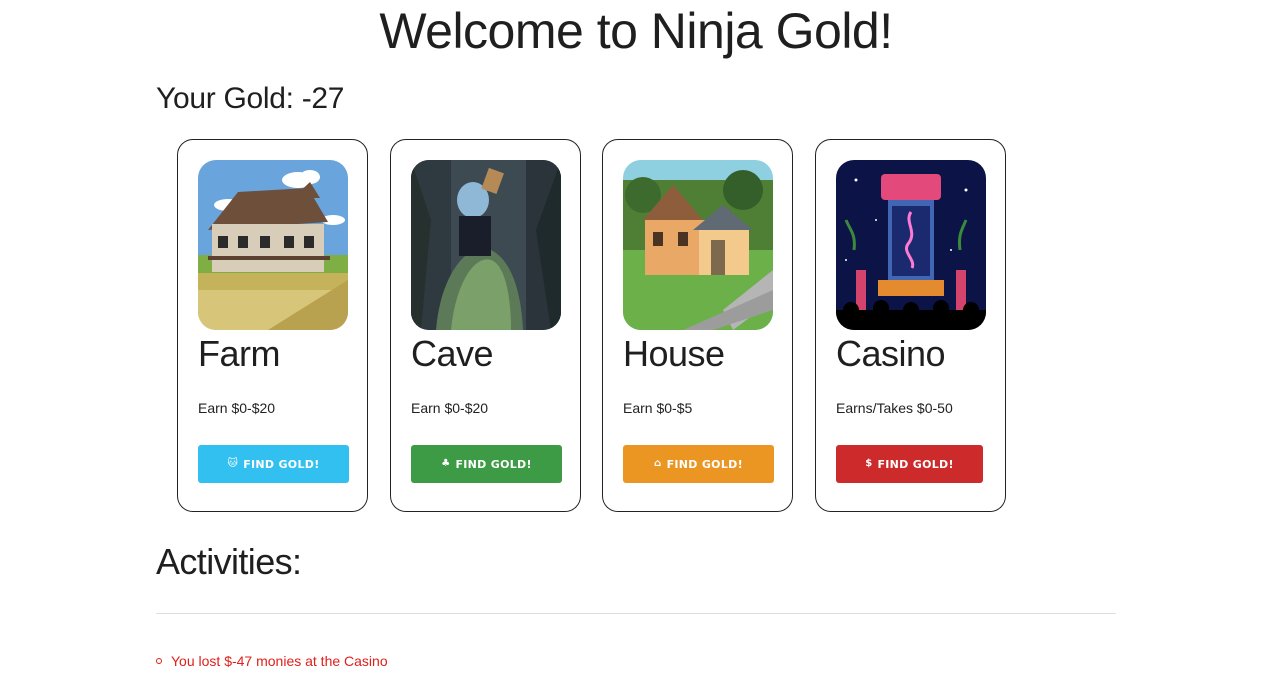 The width and height of the screenshot is (1272, 681). What do you see at coordinates (674, 353) in the screenshot?
I see `card-title: House` at bounding box center [674, 353].